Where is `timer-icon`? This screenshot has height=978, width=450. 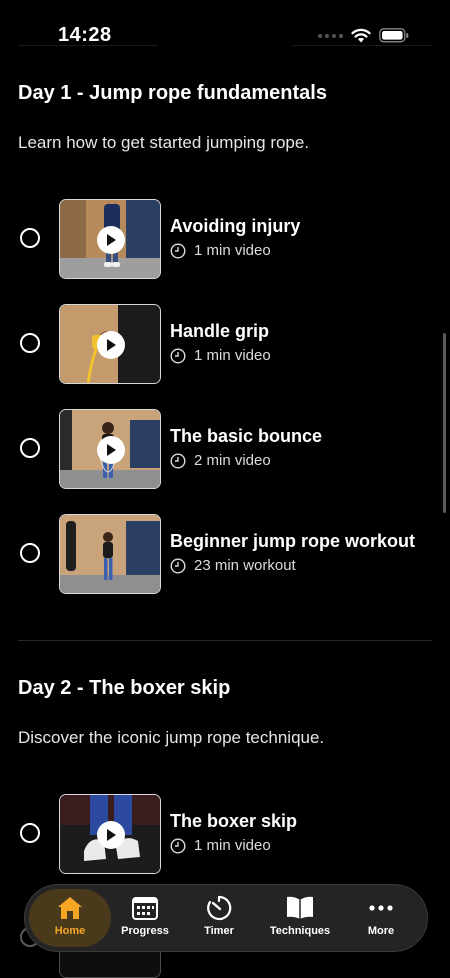 timer-icon is located at coordinates (219, 908).